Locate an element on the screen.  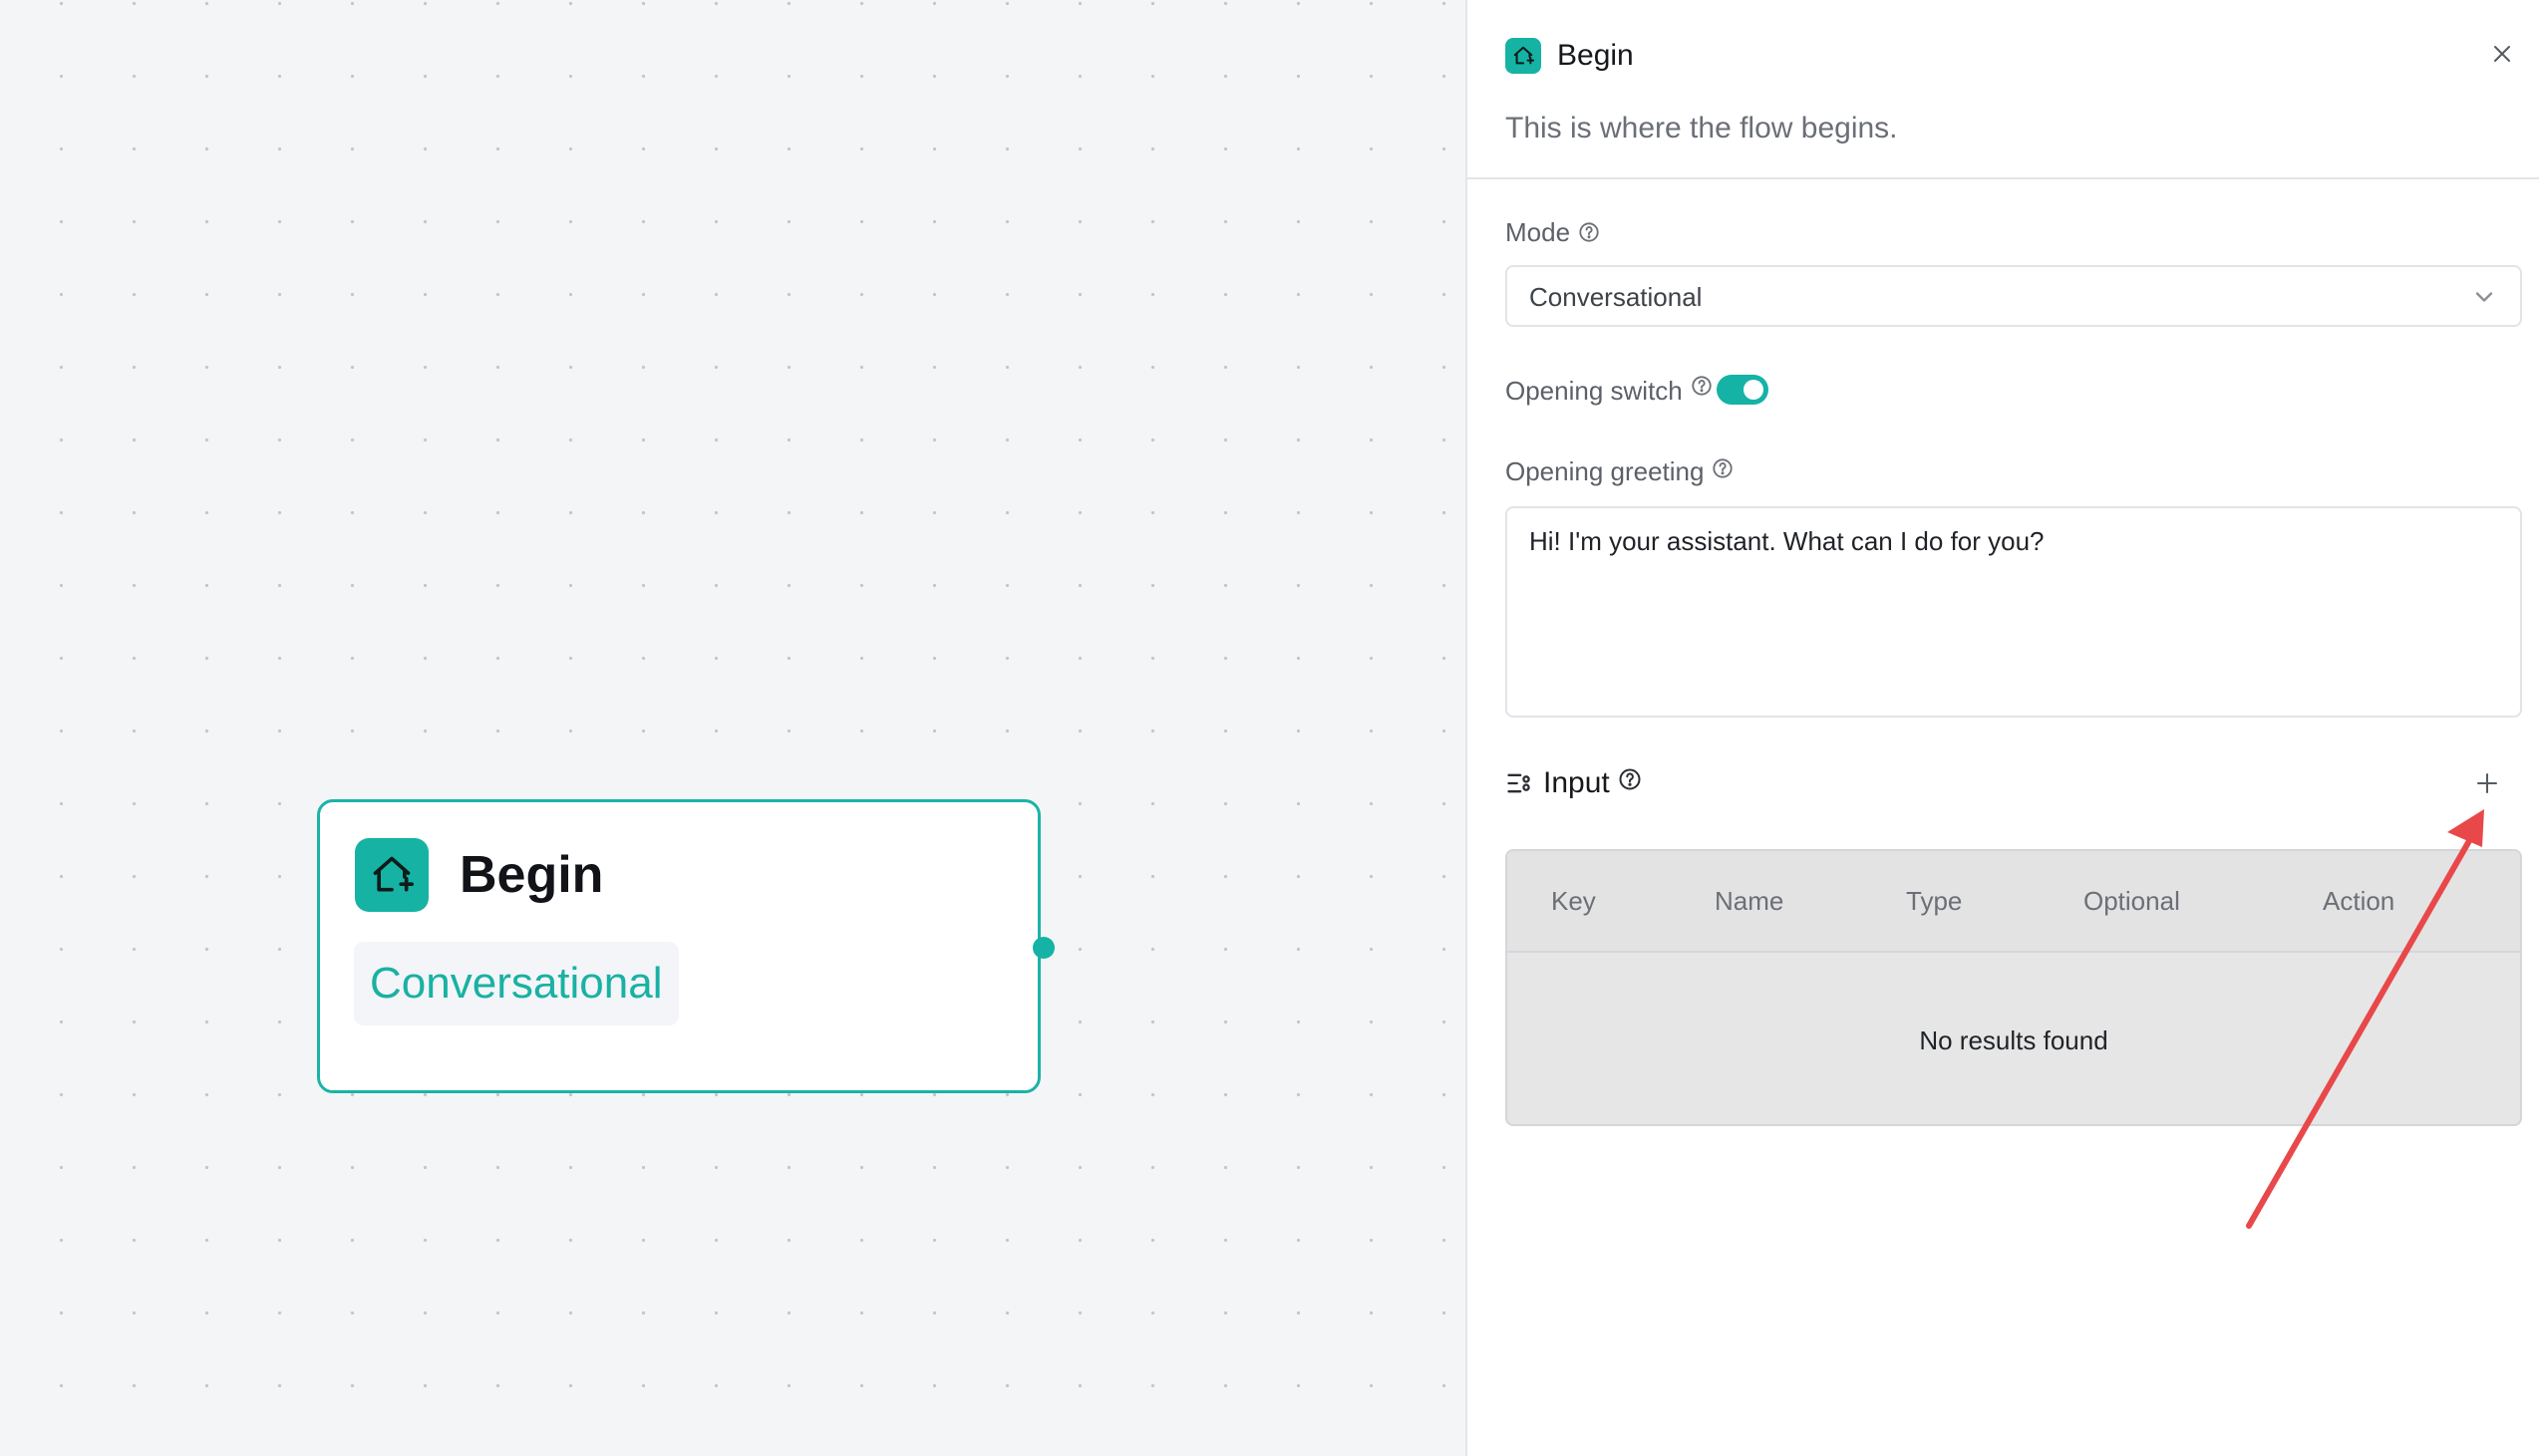
mode-label-text: Mode is located at coordinates (1538, 232).